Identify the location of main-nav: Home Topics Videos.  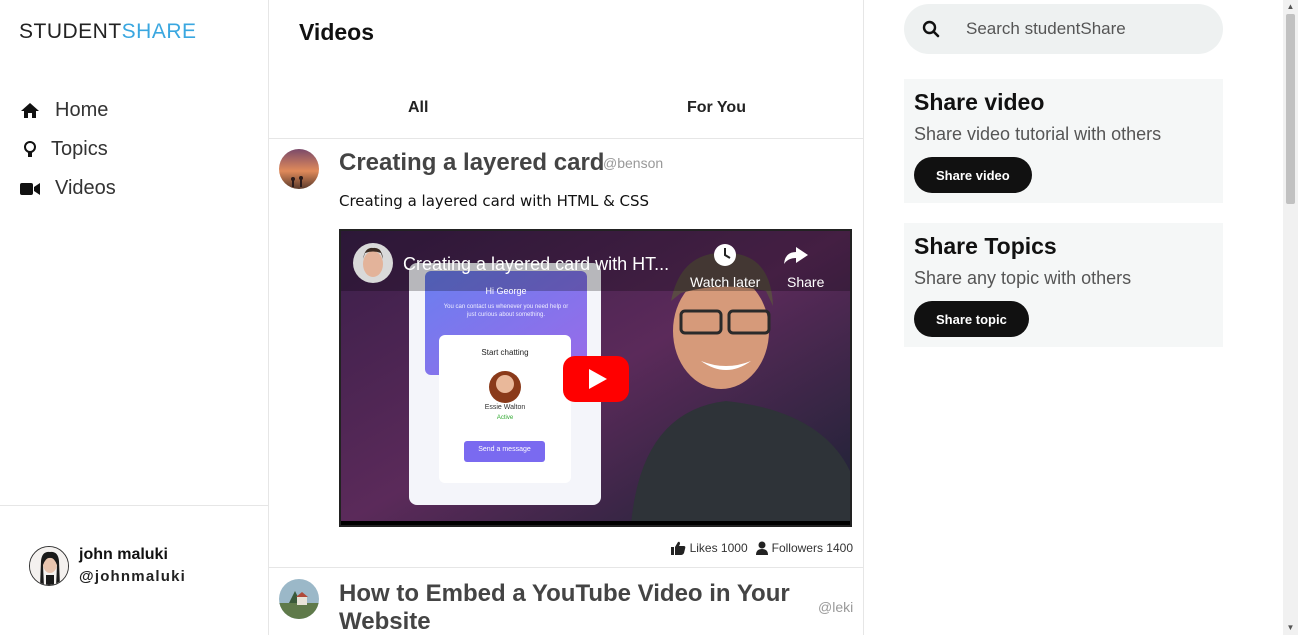
(67, 149).